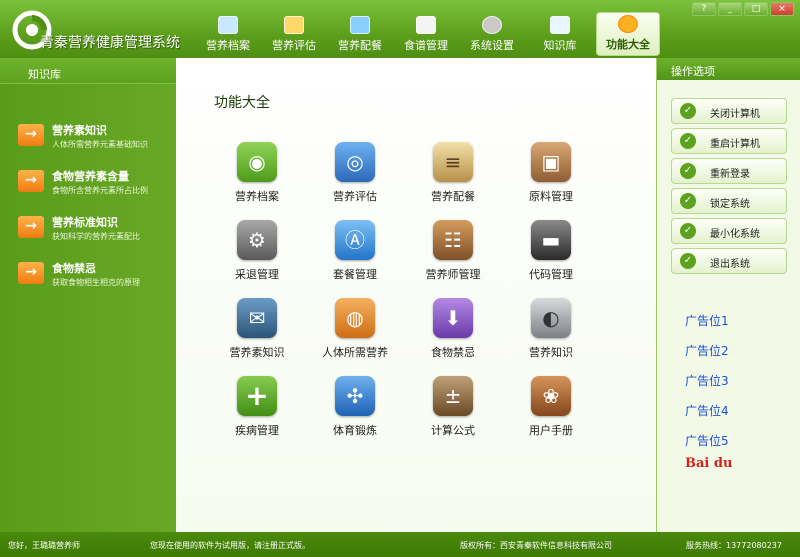 The height and width of the screenshot is (557, 800). Describe the element at coordinates (453, 257) in the screenshot. I see `app-dietitian-management: ☷ 营养师管理` at that location.